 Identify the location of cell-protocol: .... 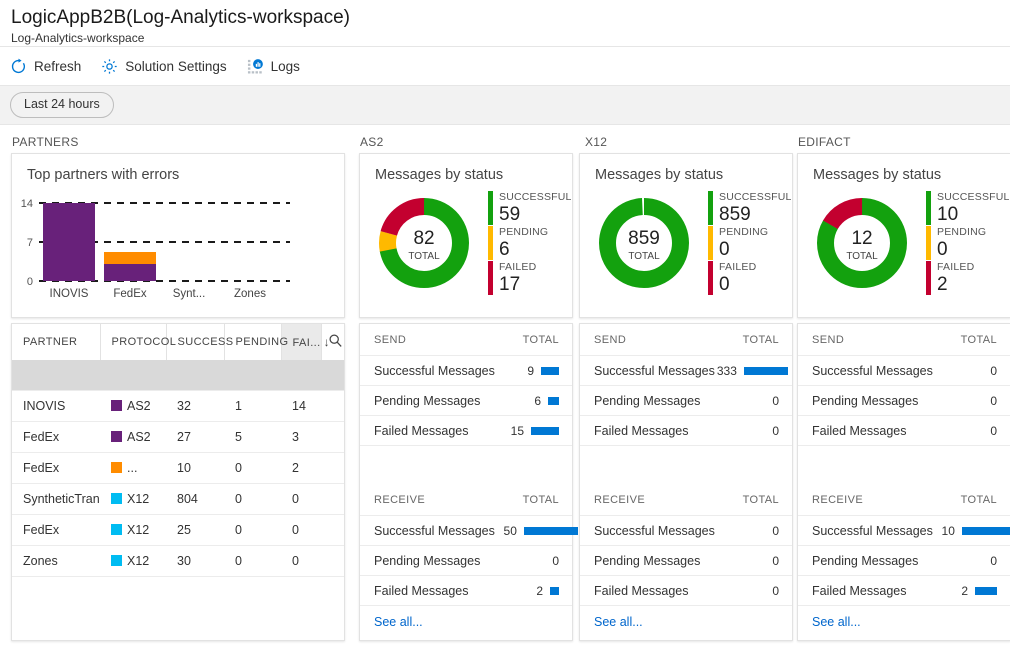
(133, 468).